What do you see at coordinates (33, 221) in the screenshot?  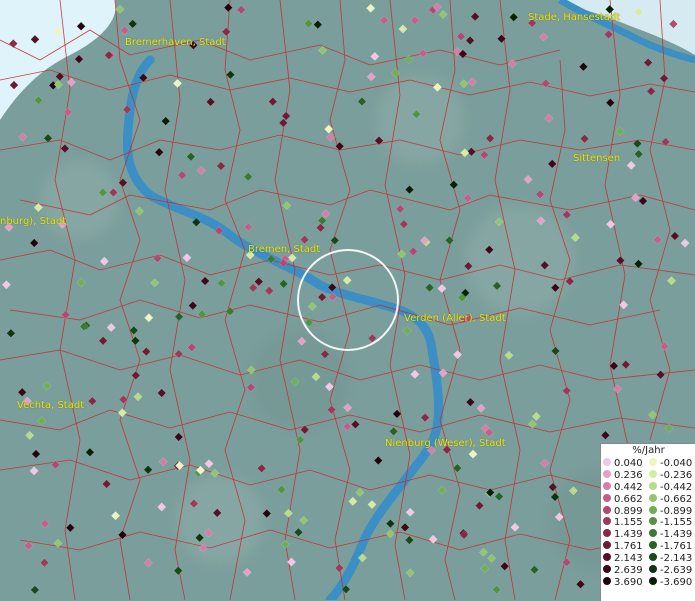 I see `place-label-oldenburg: nburg), Stadt` at bounding box center [33, 221].